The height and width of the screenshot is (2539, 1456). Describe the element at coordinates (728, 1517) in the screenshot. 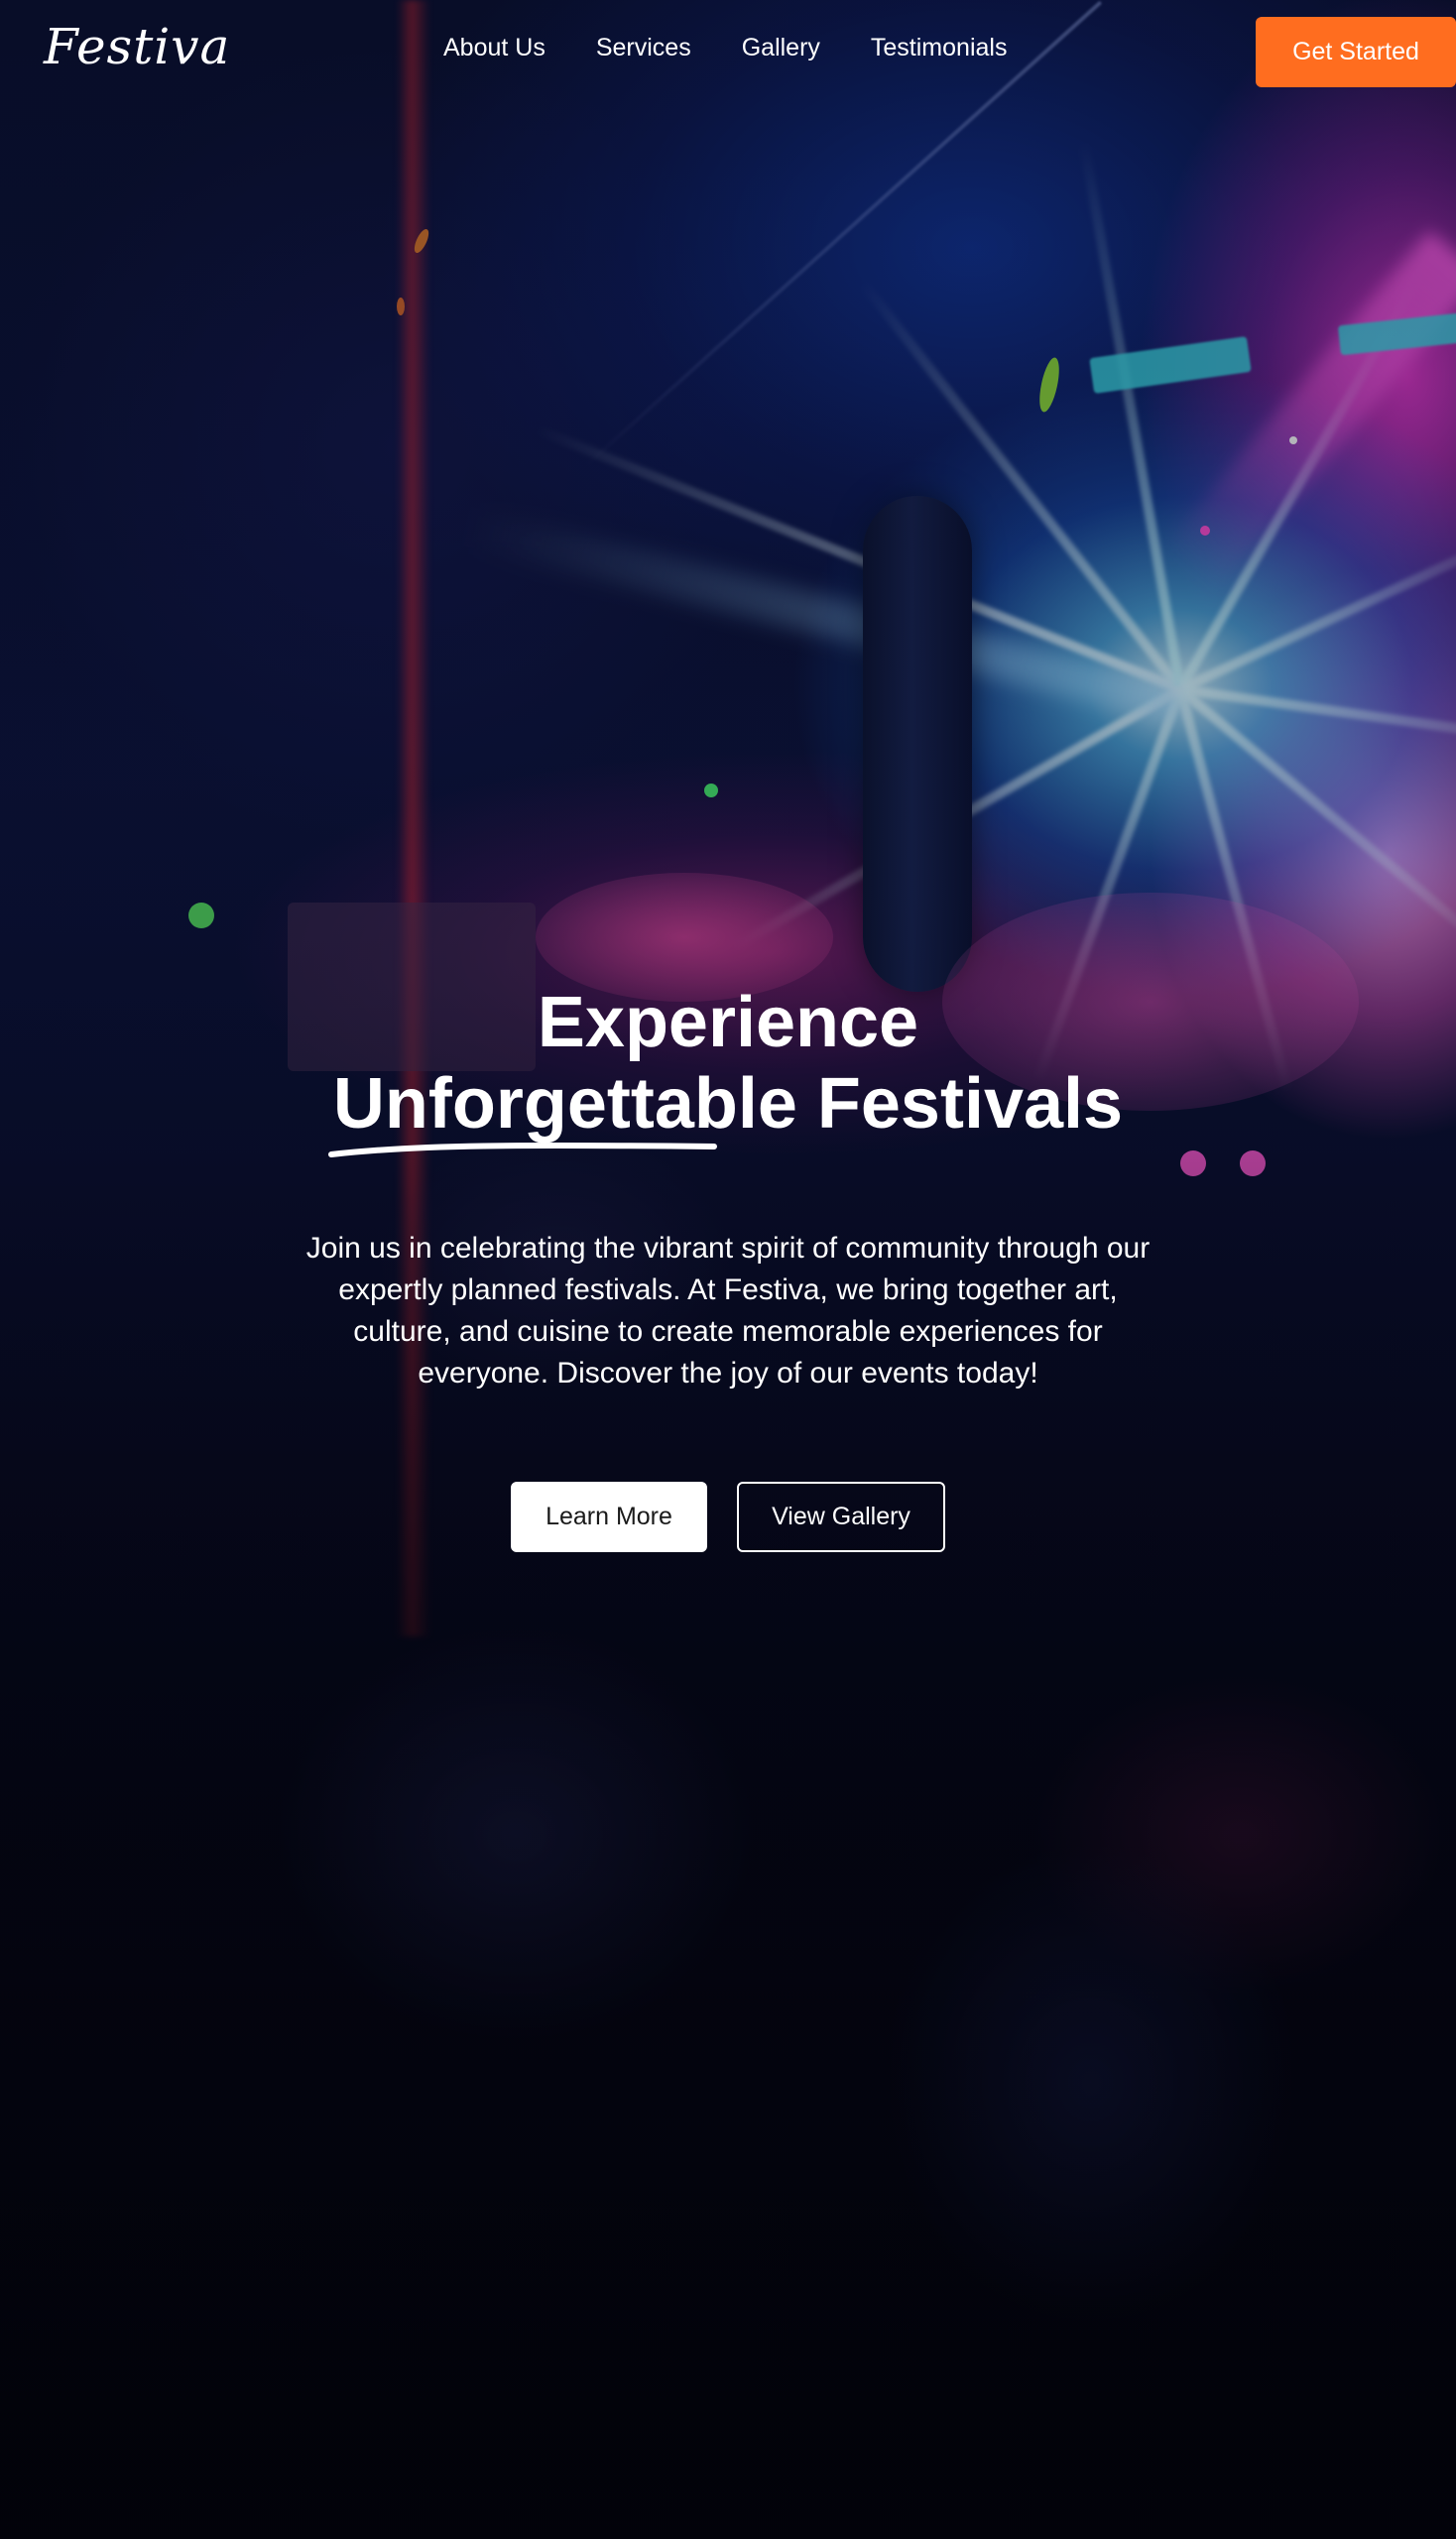

I see `hero-button-group: Learn More View Gallery` at that location.